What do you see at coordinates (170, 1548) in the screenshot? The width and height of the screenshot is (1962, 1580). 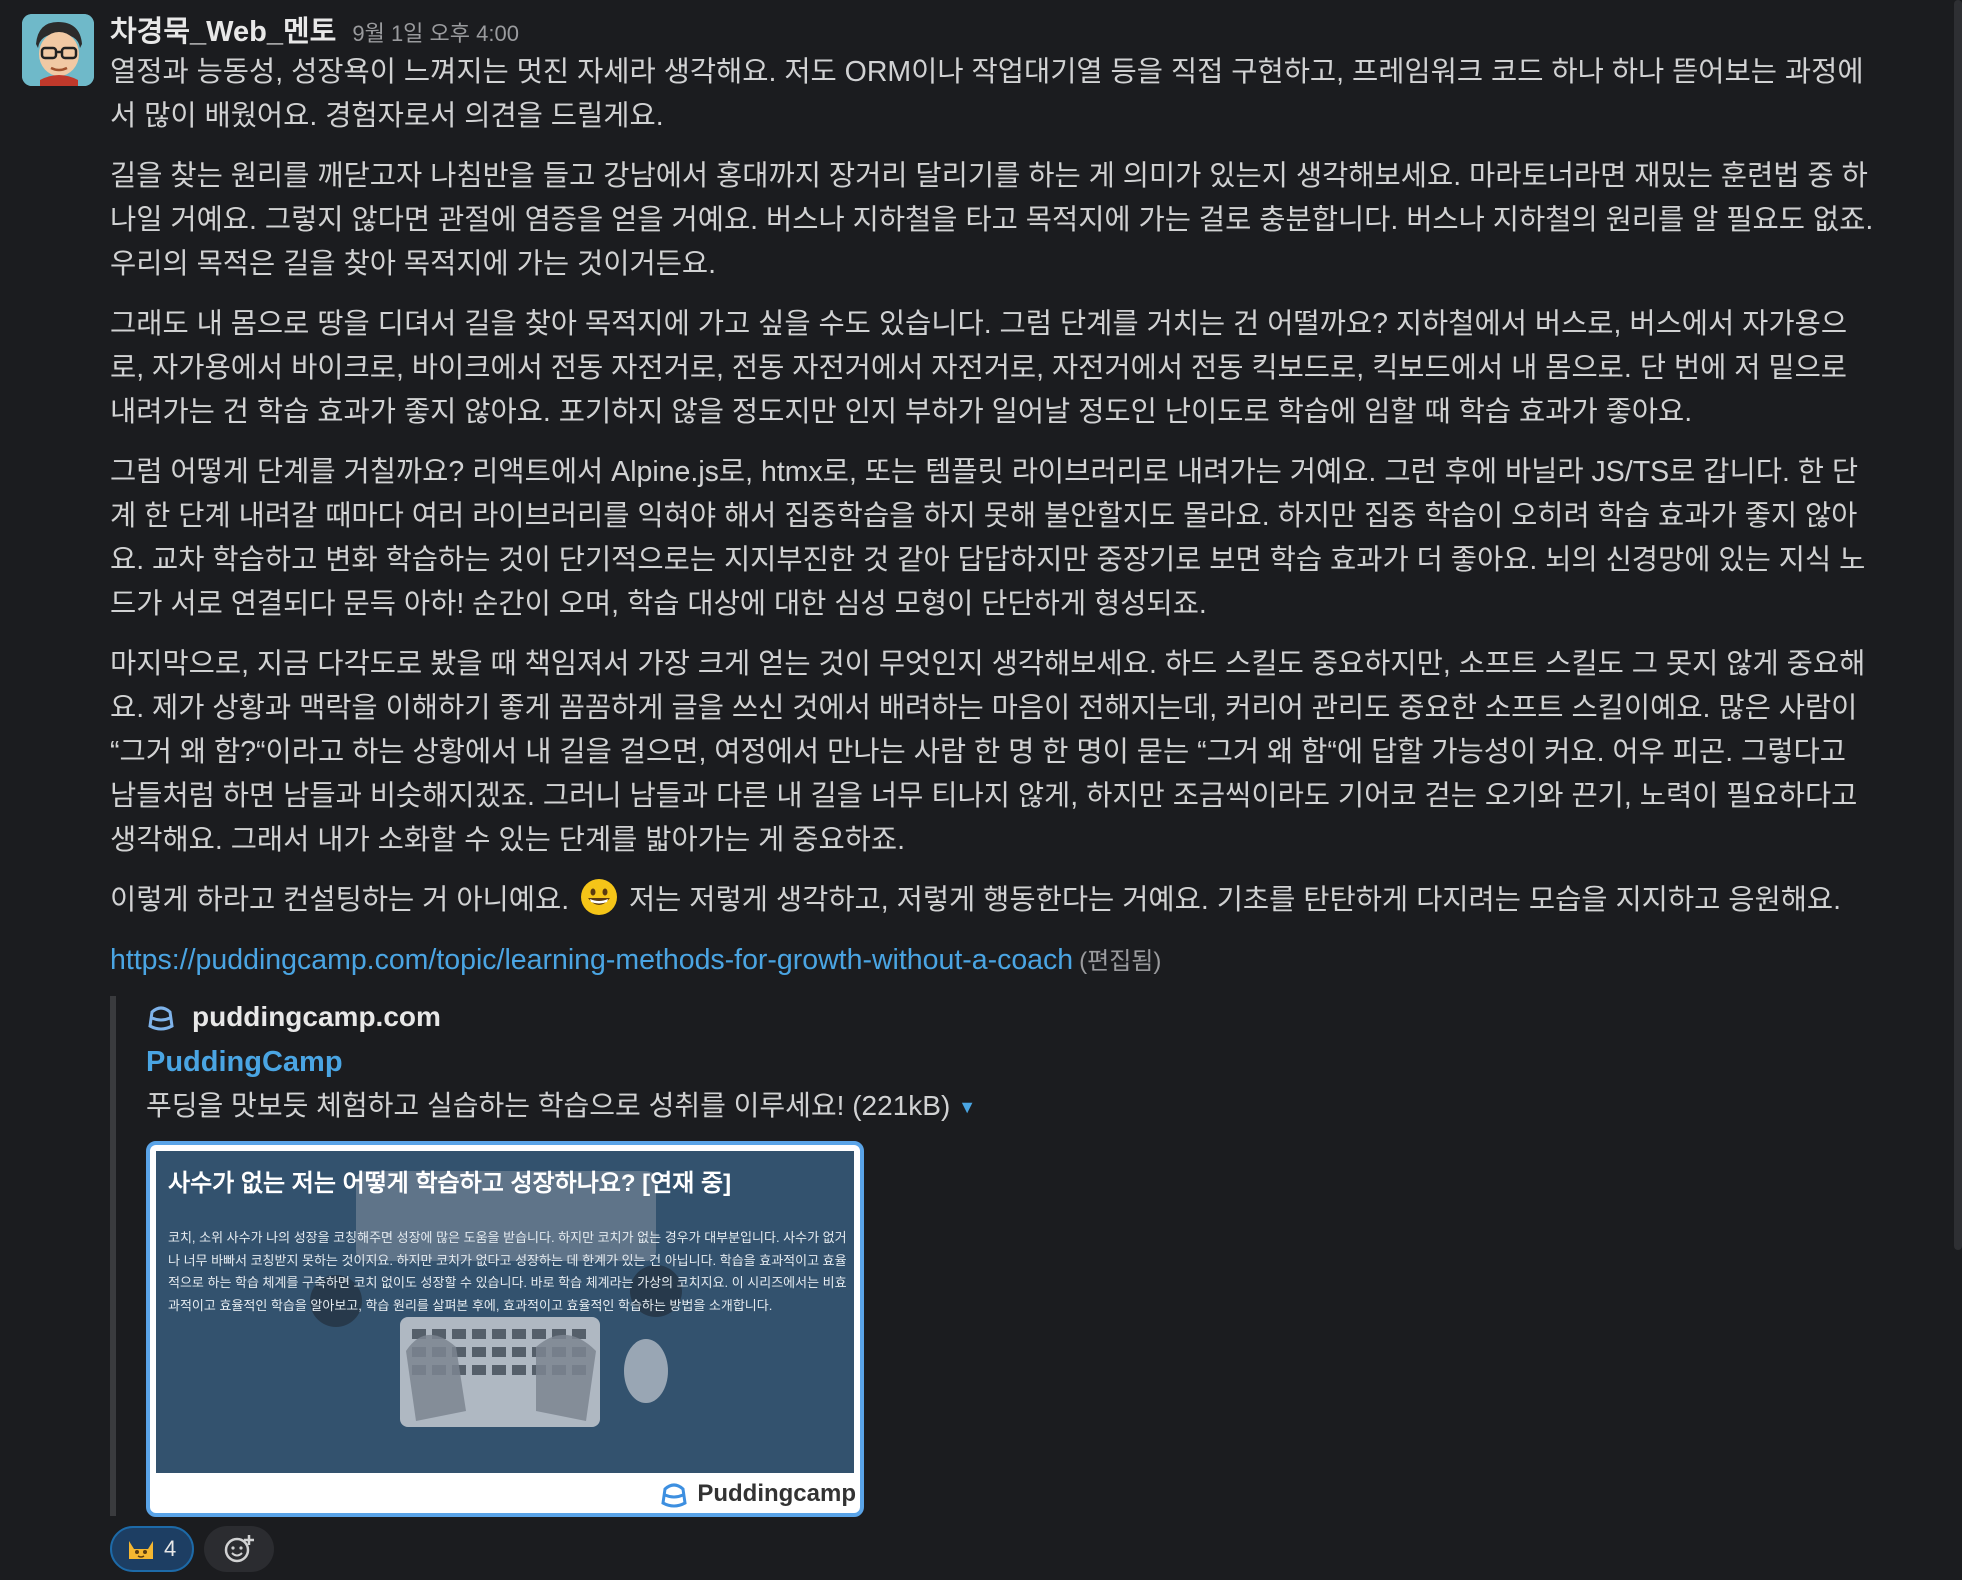 I see `reaction-count: 4` at bounding box center [170, 1548].